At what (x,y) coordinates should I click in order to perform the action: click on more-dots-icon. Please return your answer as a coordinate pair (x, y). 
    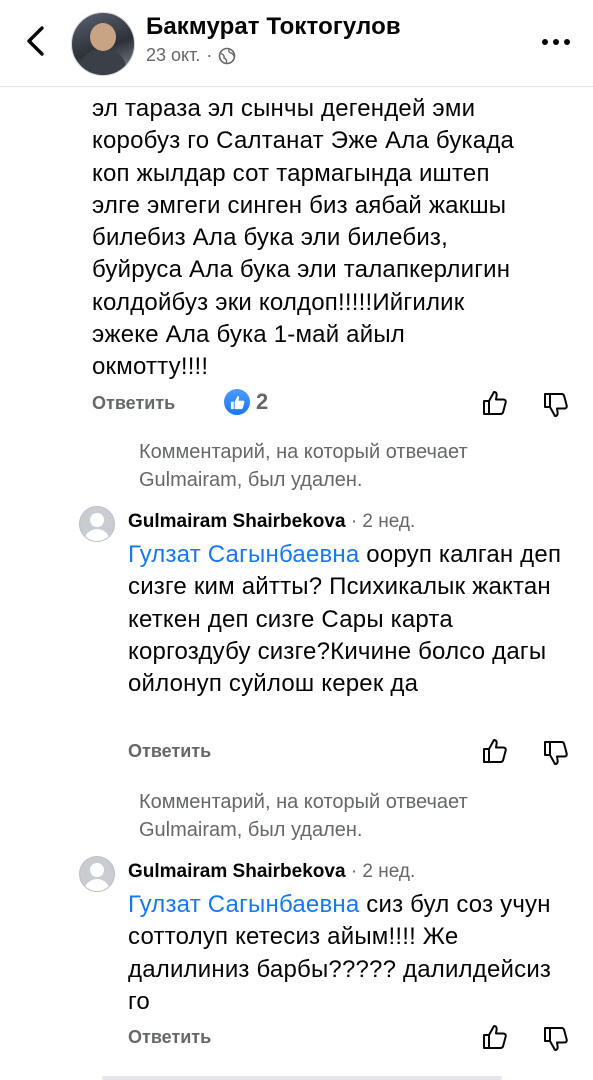
    Looking at the image, I should click on (556, 42).